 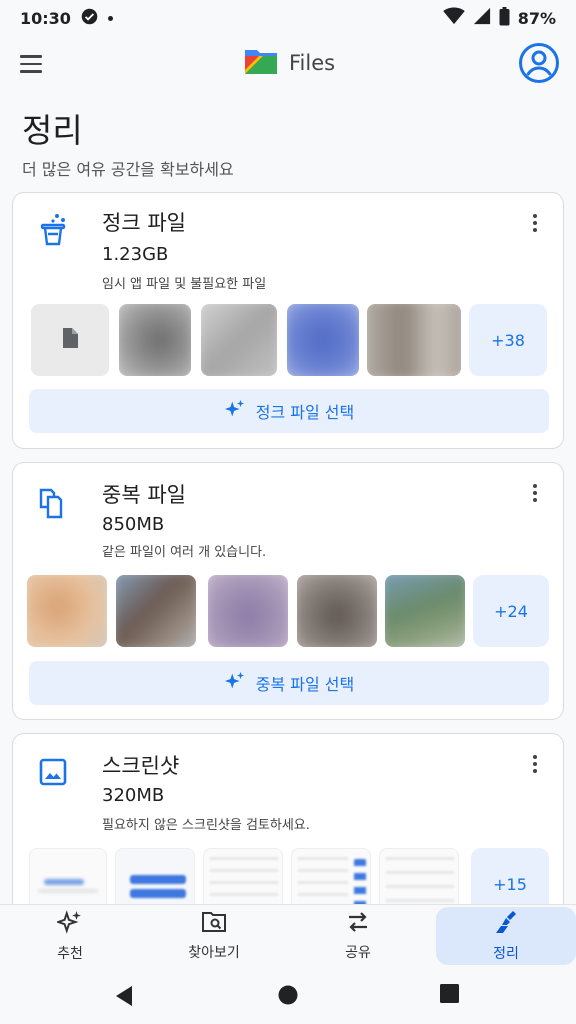 I want to click on nav-item-clean: 정리, so click(x=506, y=936).